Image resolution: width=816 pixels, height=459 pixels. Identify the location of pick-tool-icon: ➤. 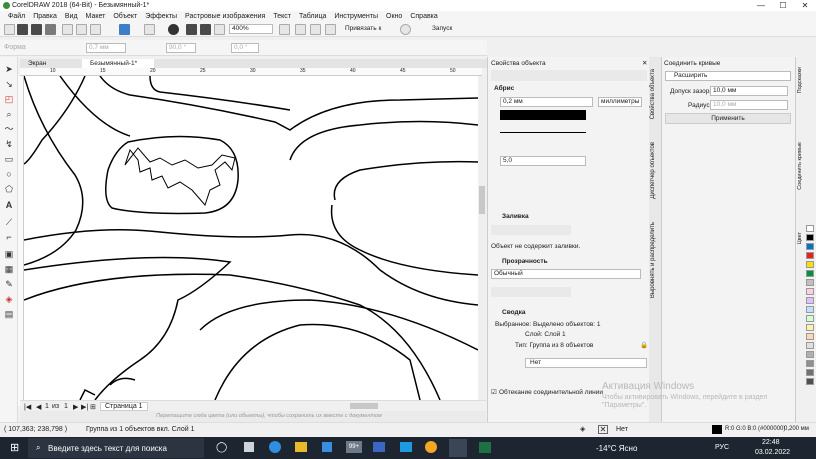
(9, 69).